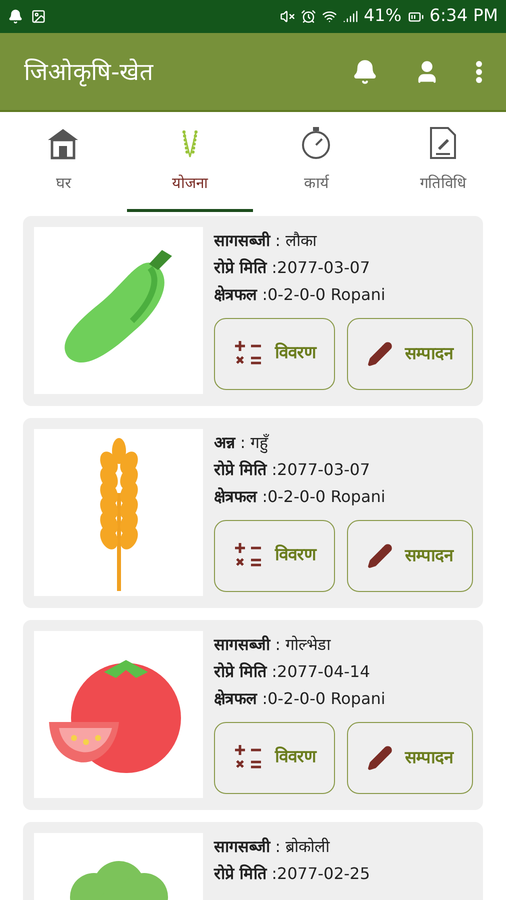 The height and width of the screenshot is (900, 506). What do you see at coordinates (316, 162) in the screenshot?
I see `nav-tab: कार्य` at bounding box center [316, 162].